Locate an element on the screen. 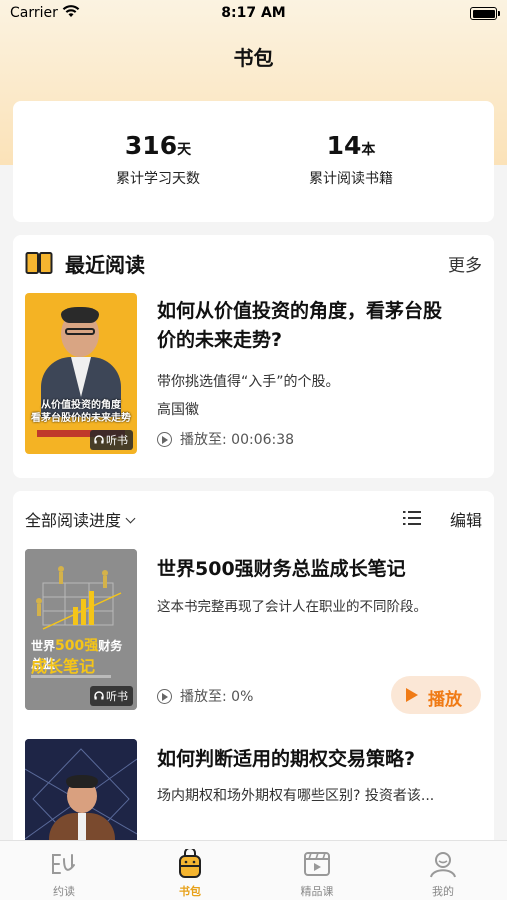 The width and height of the screenshot is (507, 900). study-days-value: 316 is located at coordinates (151, 145).